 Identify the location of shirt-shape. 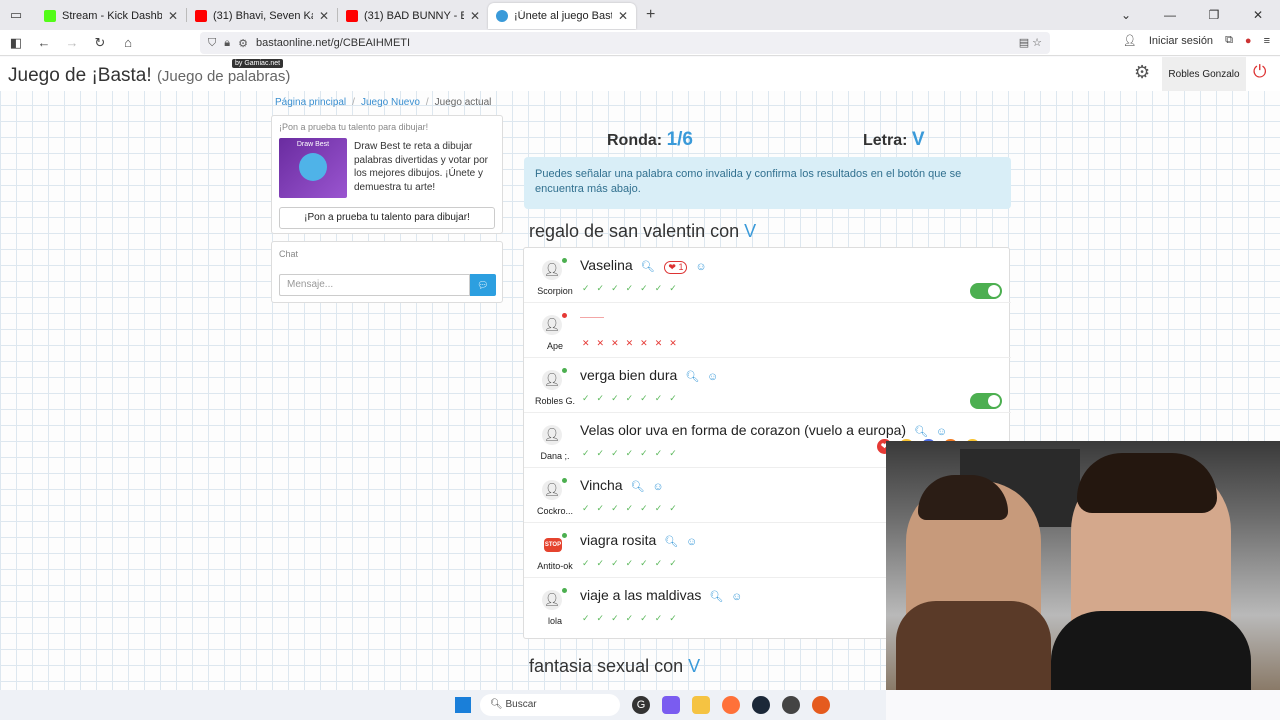
(1151, 650).